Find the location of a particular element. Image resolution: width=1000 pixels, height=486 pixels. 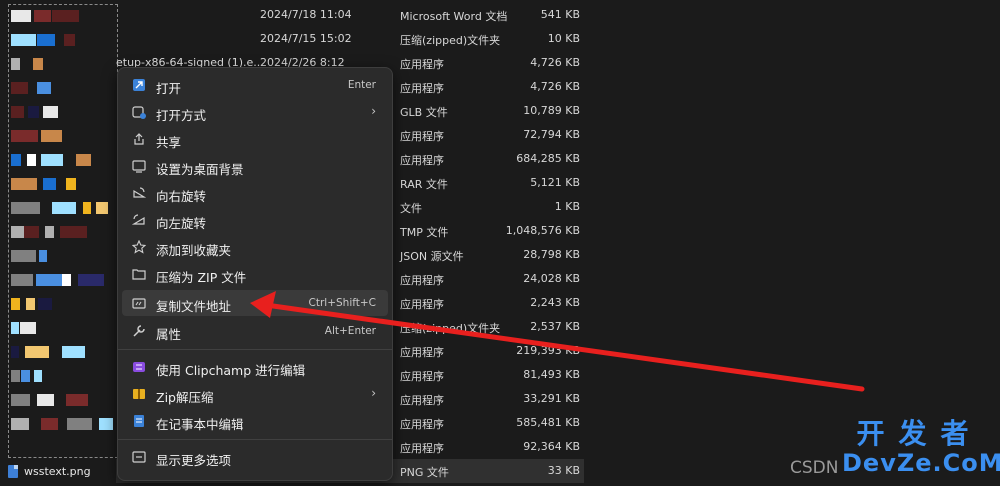

csdn-watermark: CSDN is located at coordinates (814, 468).